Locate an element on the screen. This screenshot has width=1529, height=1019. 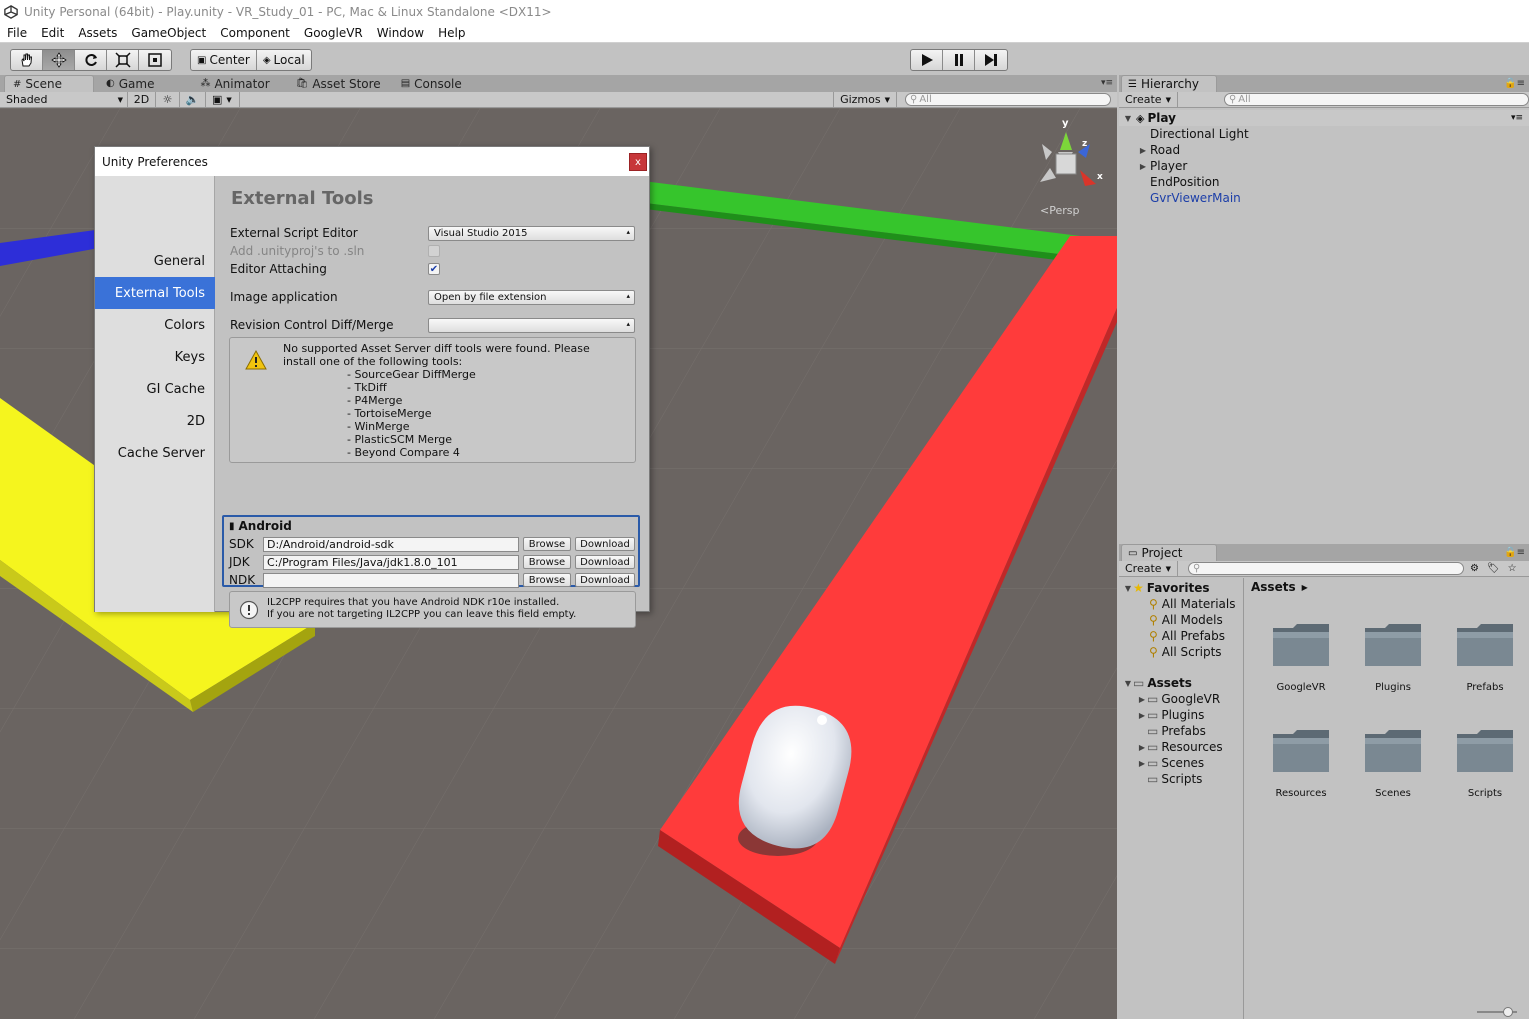
editor-attaching-checkbox: ✔ is located at coordinates (434, 269).